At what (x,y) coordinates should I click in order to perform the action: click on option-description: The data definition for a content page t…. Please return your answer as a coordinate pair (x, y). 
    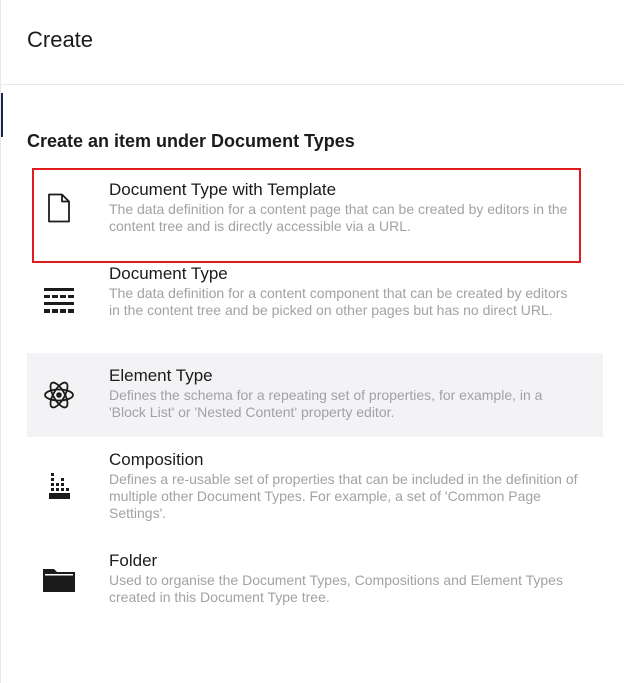
    Looking at the image, I should click on (338, 217).